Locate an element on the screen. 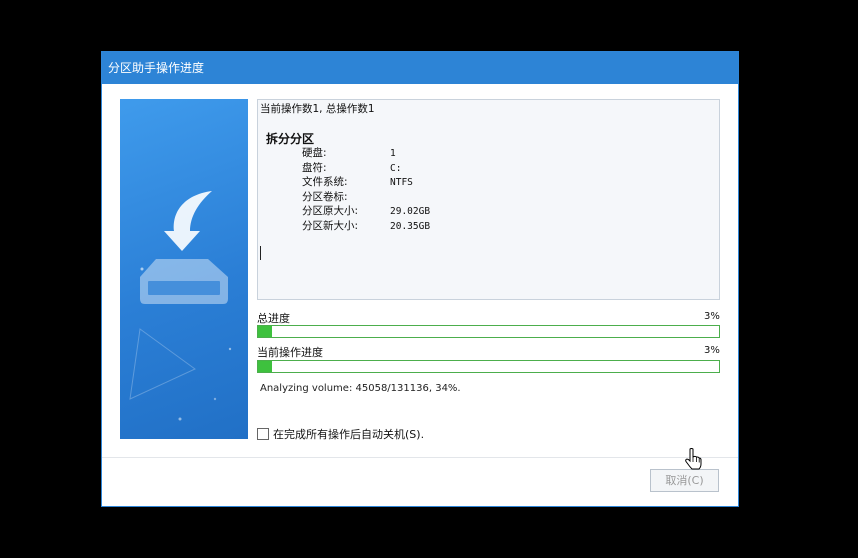 Image resolution: width=858 pixels, height=558 pixels. detail-row-original-size: 分区原大小: 29.02GB is located at coordinates (452, 212).